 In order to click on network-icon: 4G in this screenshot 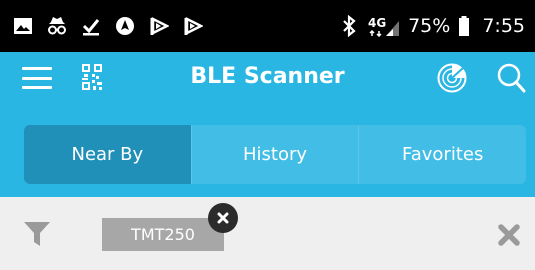, I will do `click(384, 26)`.